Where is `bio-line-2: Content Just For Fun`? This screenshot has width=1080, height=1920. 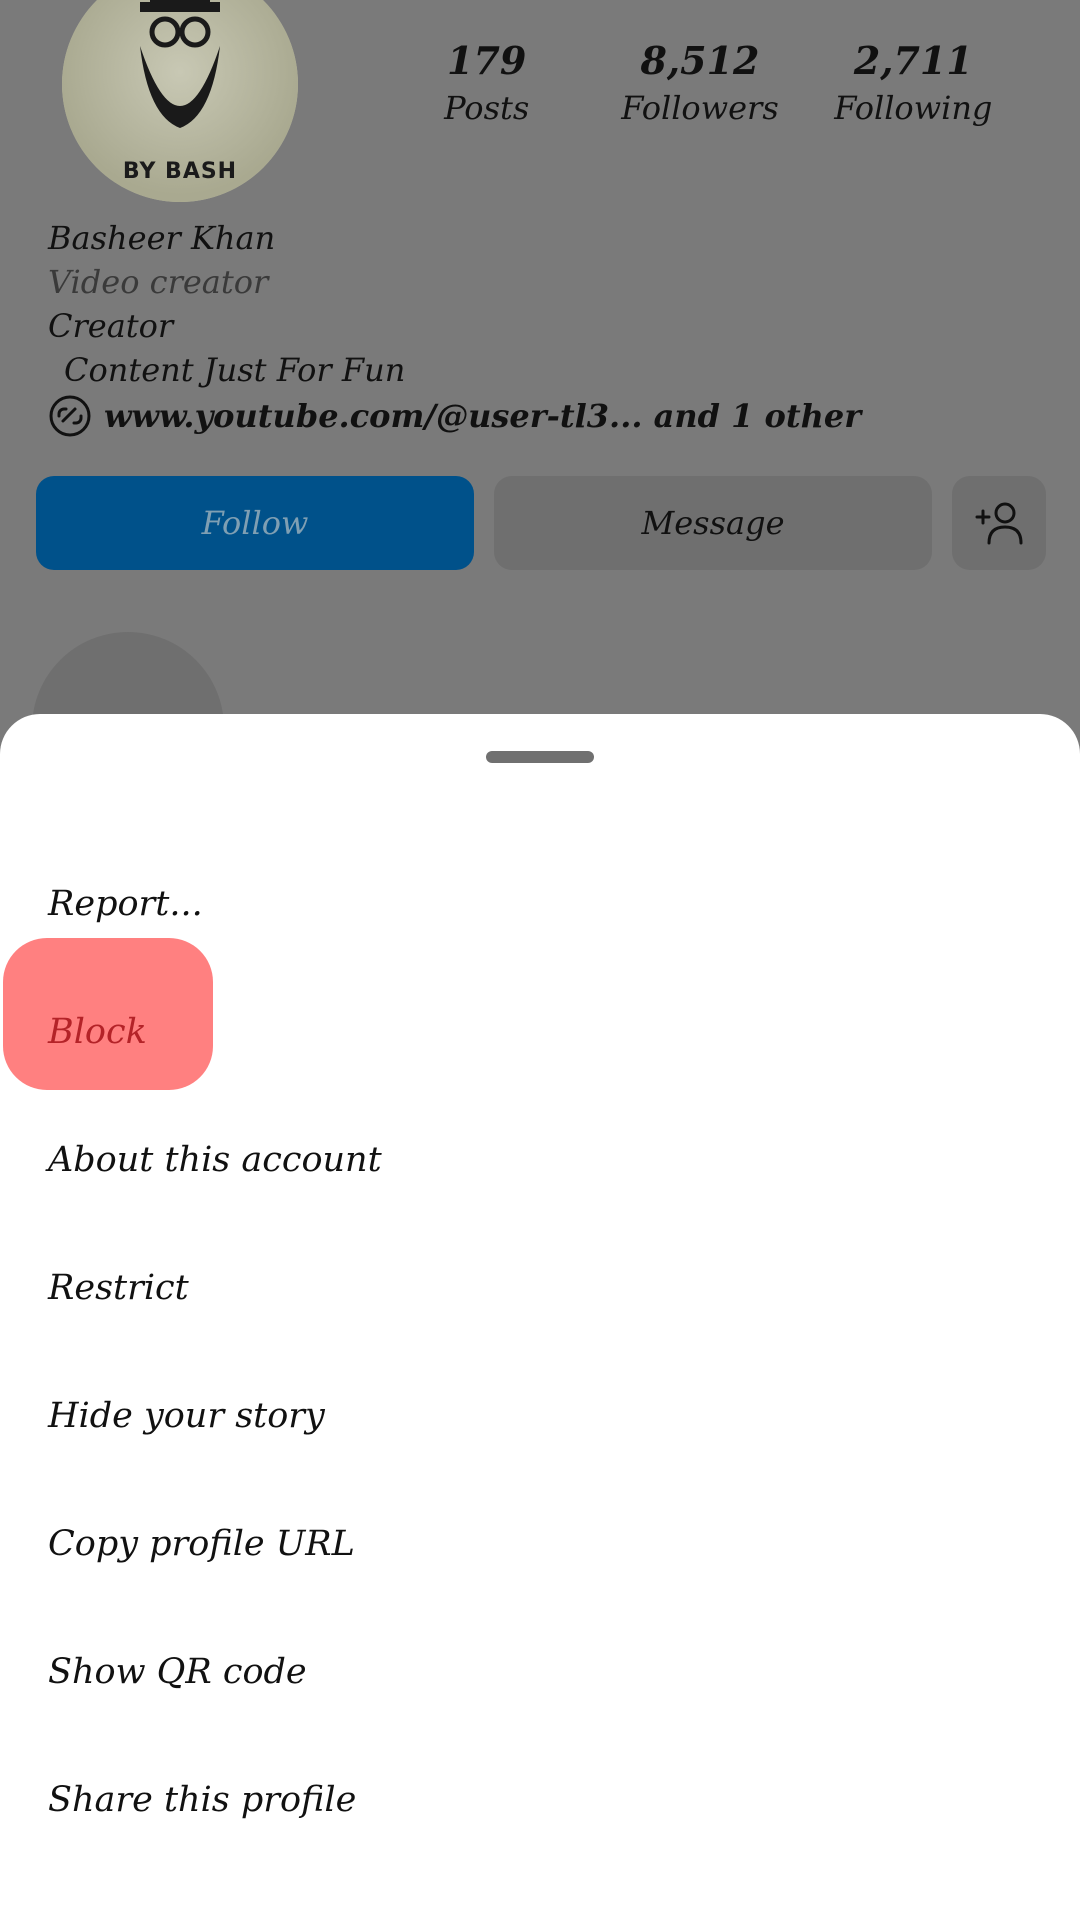 bio-line-2: Content Just For Fun is located at coordinates (235, 370).